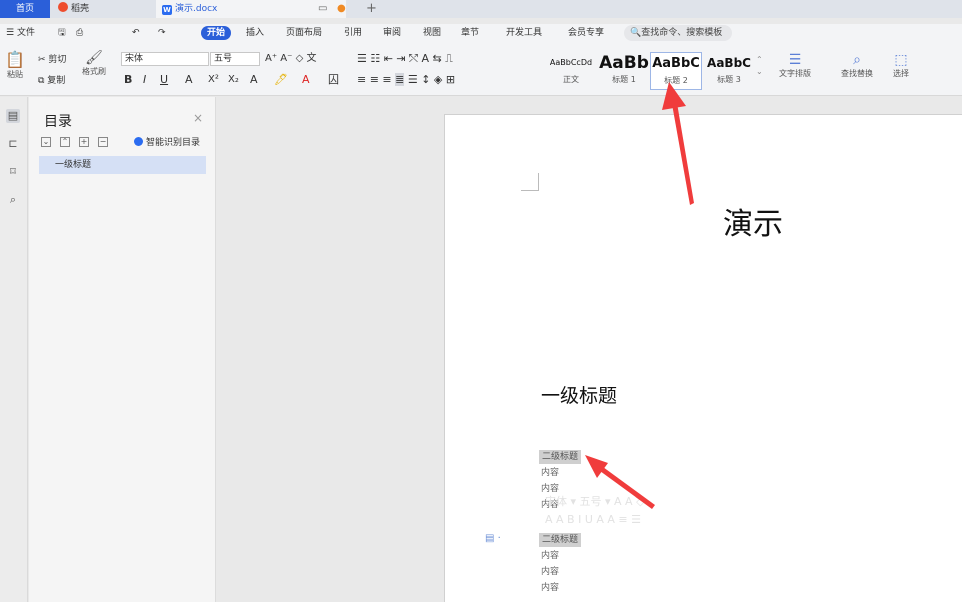 This screenshot has width=962, height=602. What do you see at coordinates (306, 80) in the screenshot?
I see `font-color-button: A` at bounding box center [306, 80].